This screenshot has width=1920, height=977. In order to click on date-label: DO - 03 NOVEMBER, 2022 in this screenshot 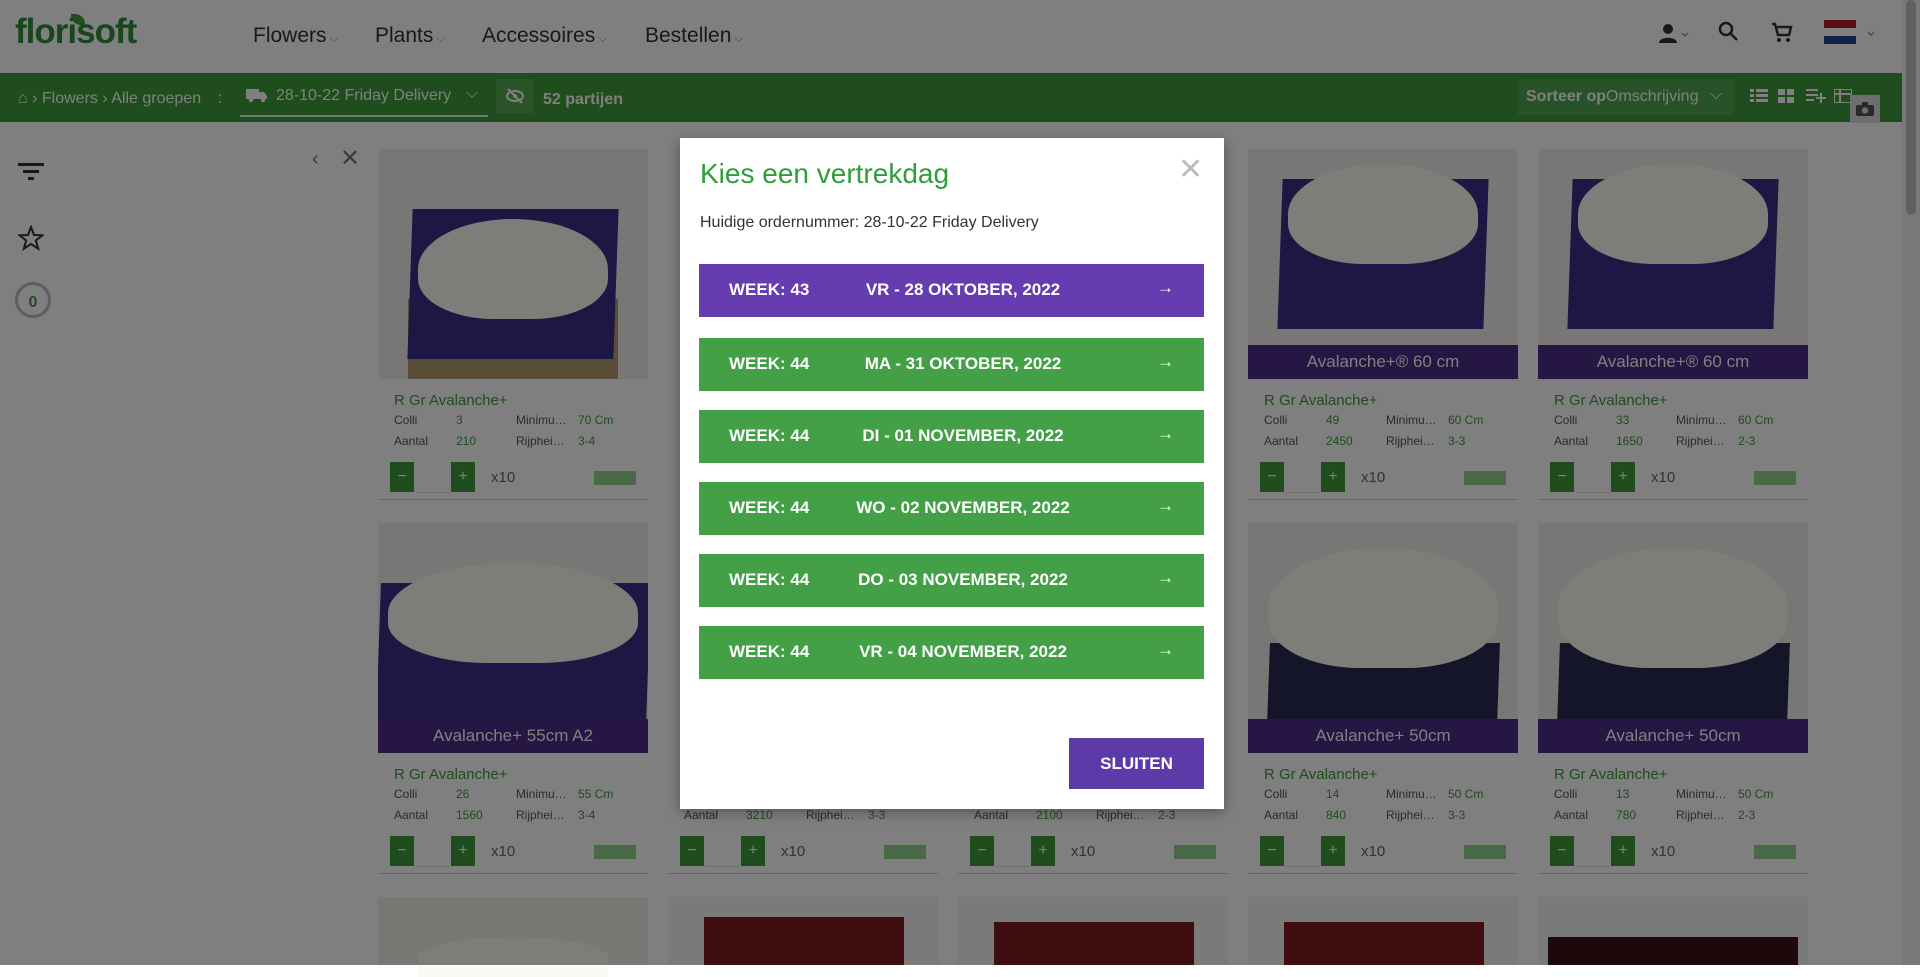, I will do `click(963, 579)`.